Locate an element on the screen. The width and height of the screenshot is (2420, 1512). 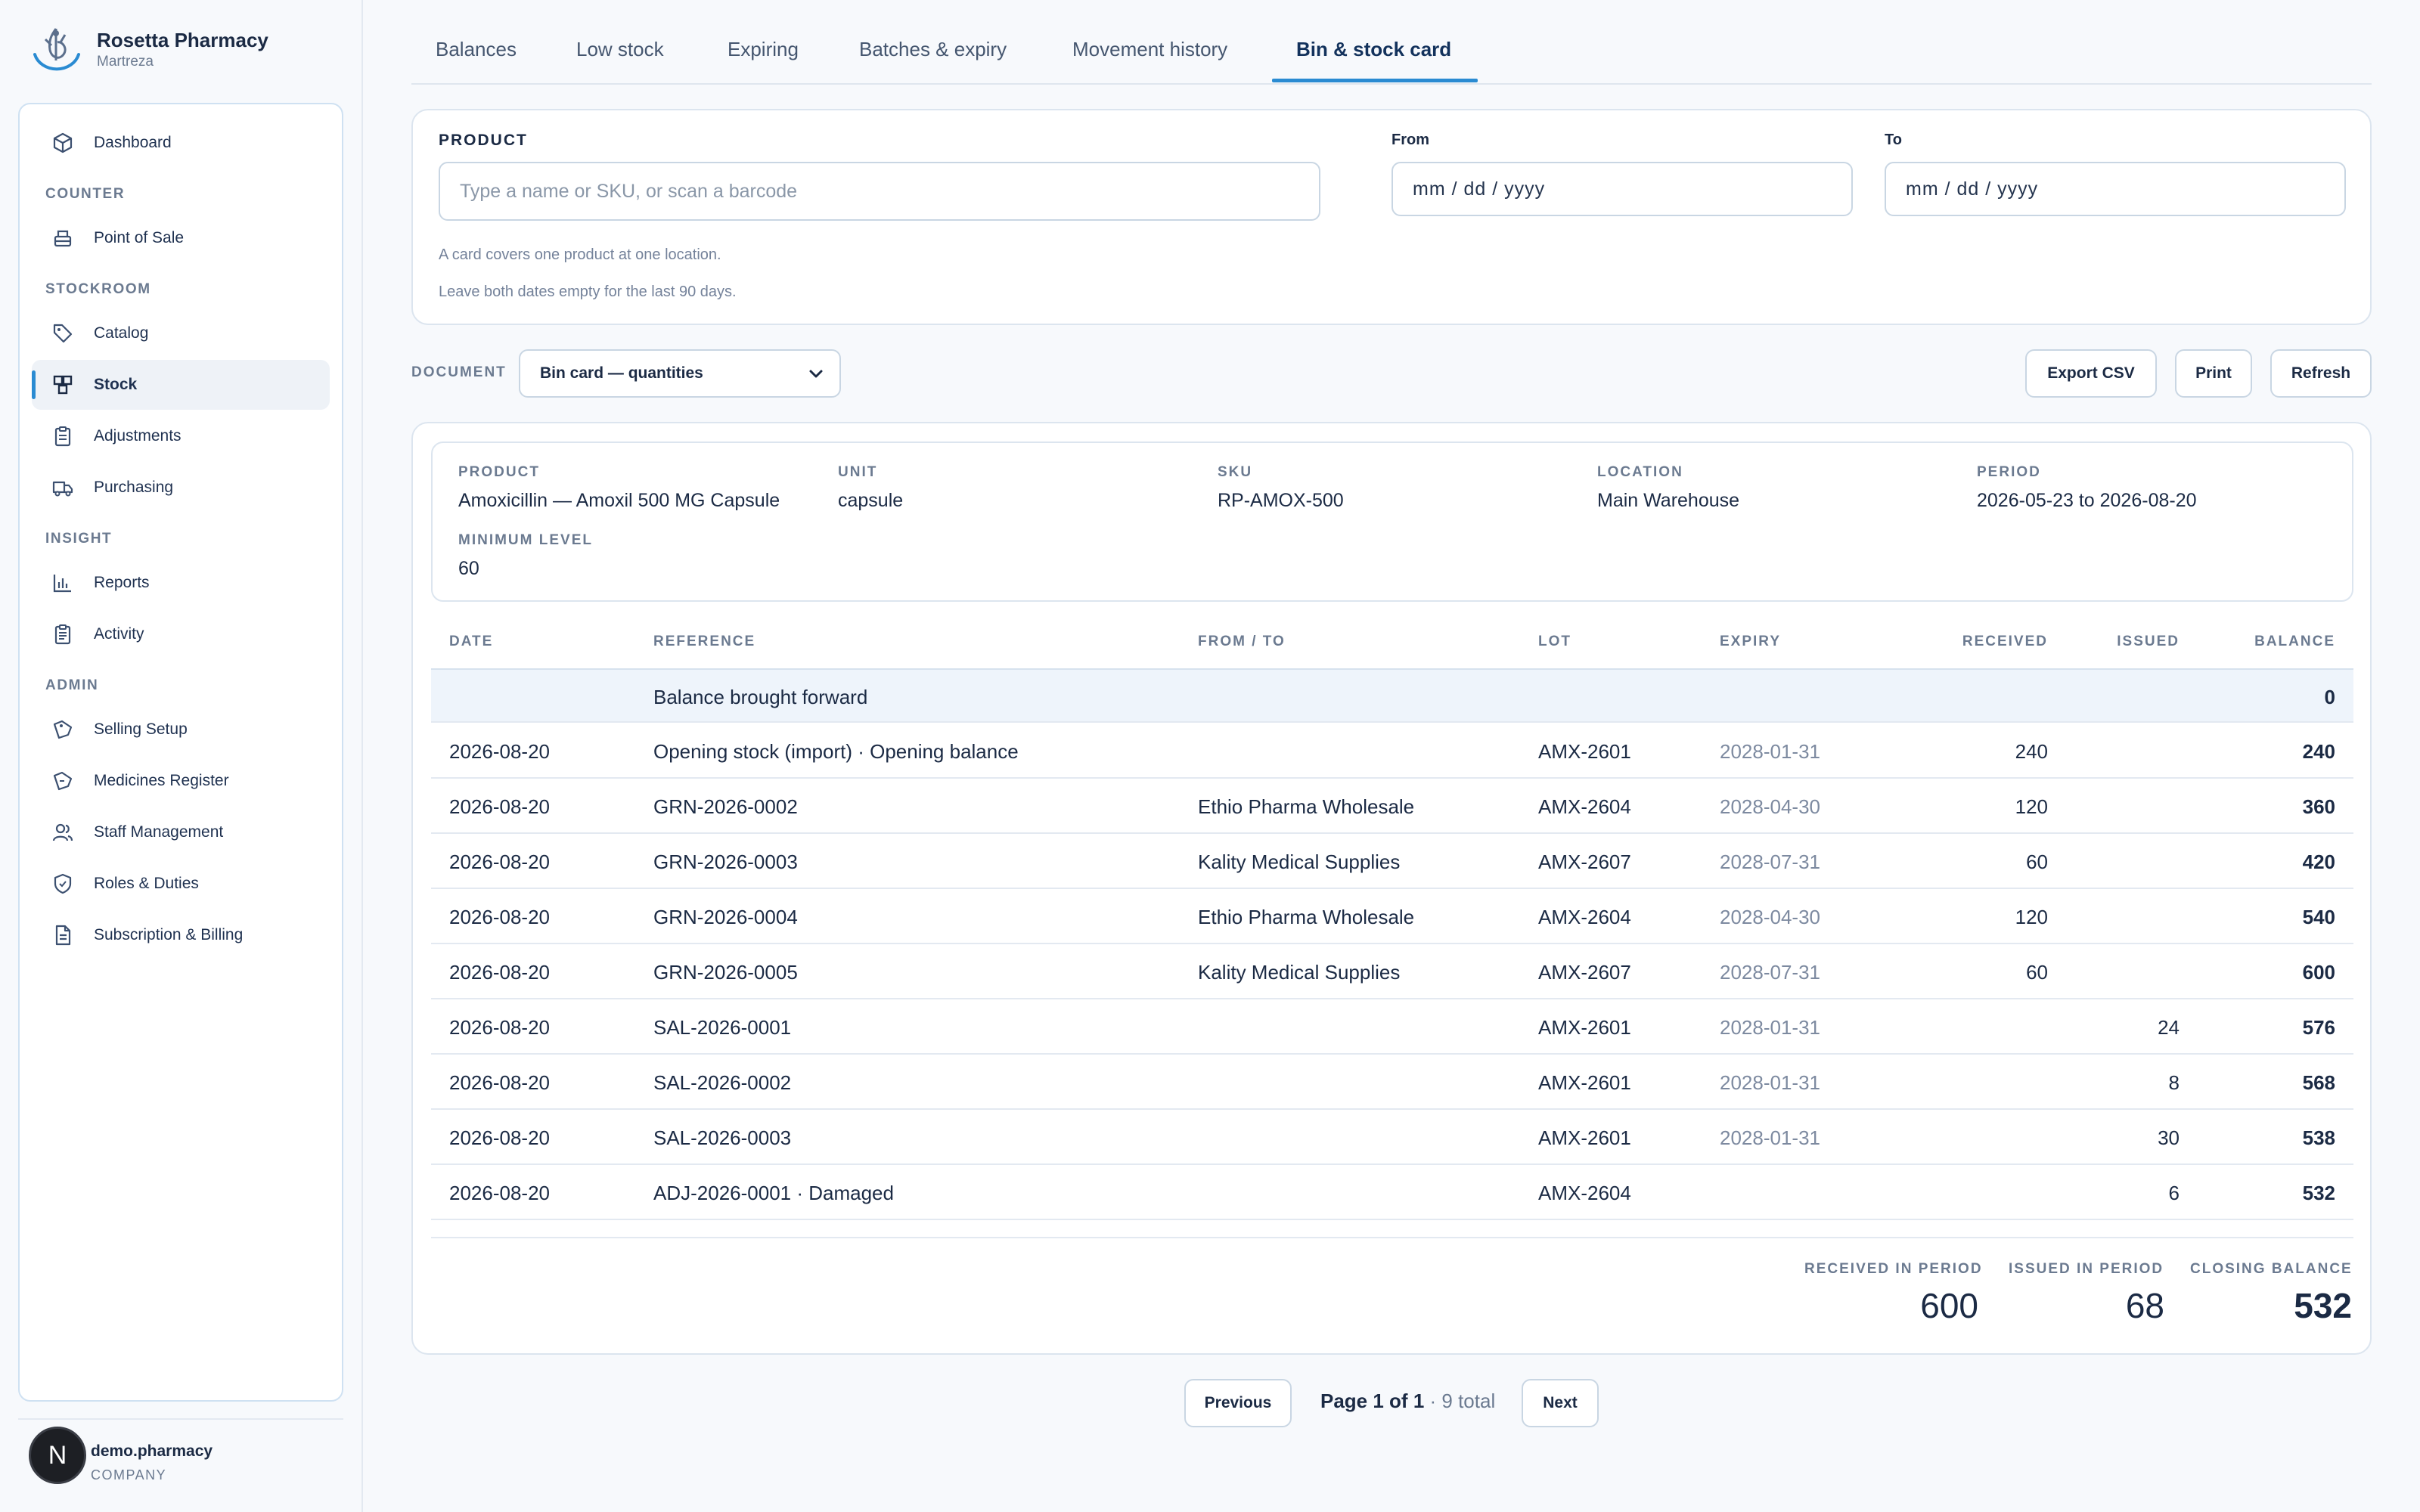
sidebar-item-subscription-billing: Subscription & Billing is located at coordinates (181, 935).